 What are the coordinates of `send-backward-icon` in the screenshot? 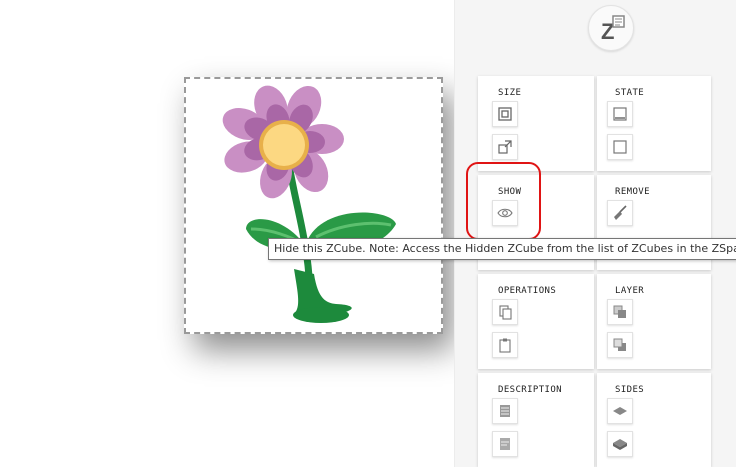 It's located at (619, 344).